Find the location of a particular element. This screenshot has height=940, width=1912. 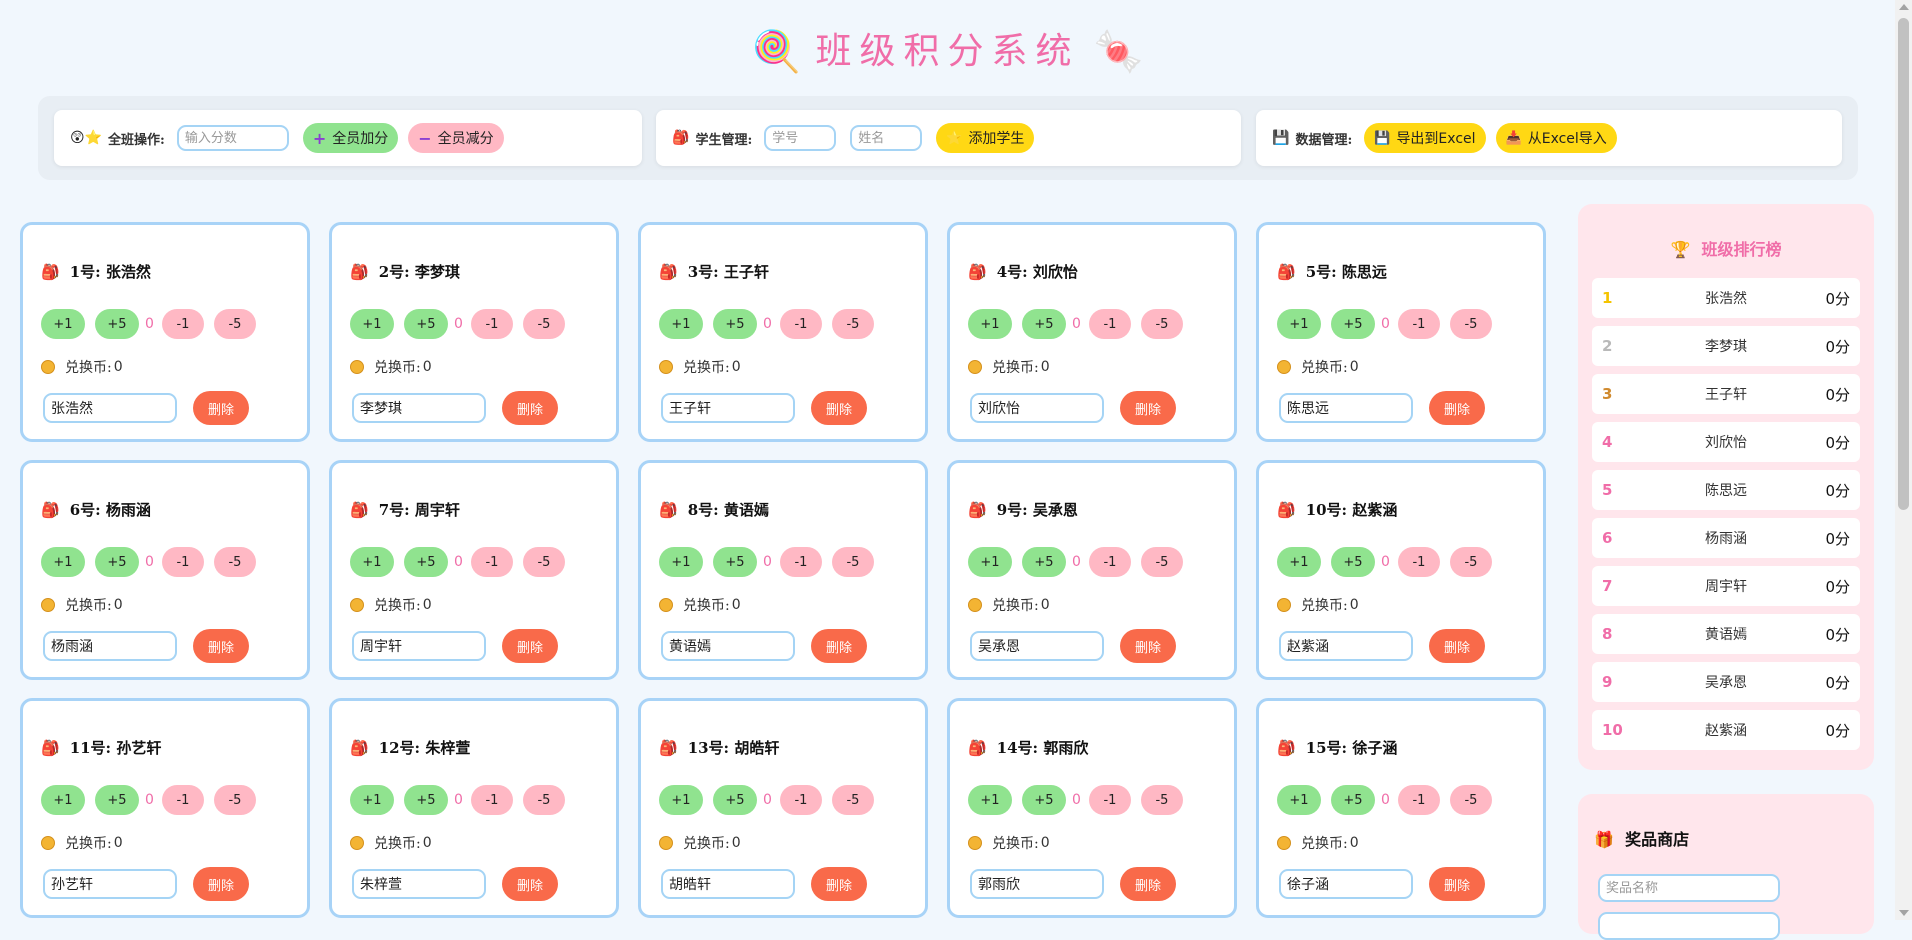

page-scrollbar is located at coordinates (1903, 460).